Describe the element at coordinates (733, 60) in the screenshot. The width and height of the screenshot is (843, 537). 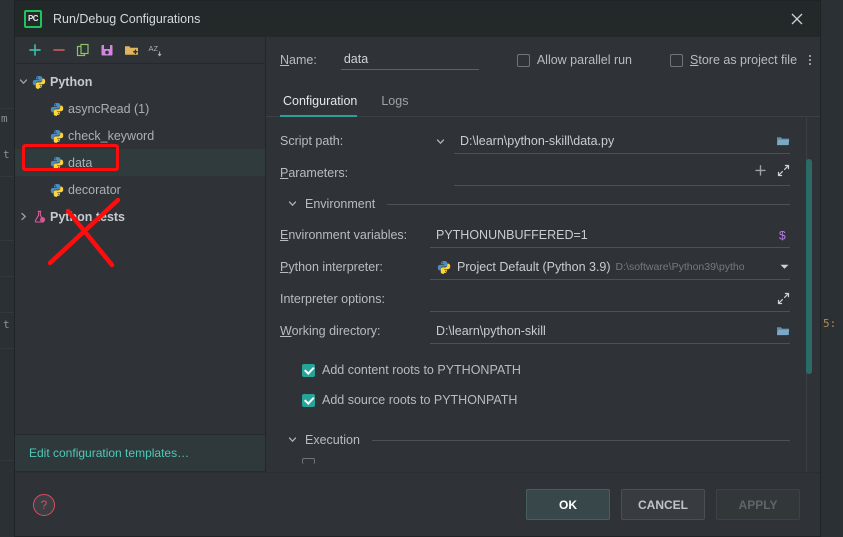
I see `store-as-project-file-checkbox: Store as project file` at that location.